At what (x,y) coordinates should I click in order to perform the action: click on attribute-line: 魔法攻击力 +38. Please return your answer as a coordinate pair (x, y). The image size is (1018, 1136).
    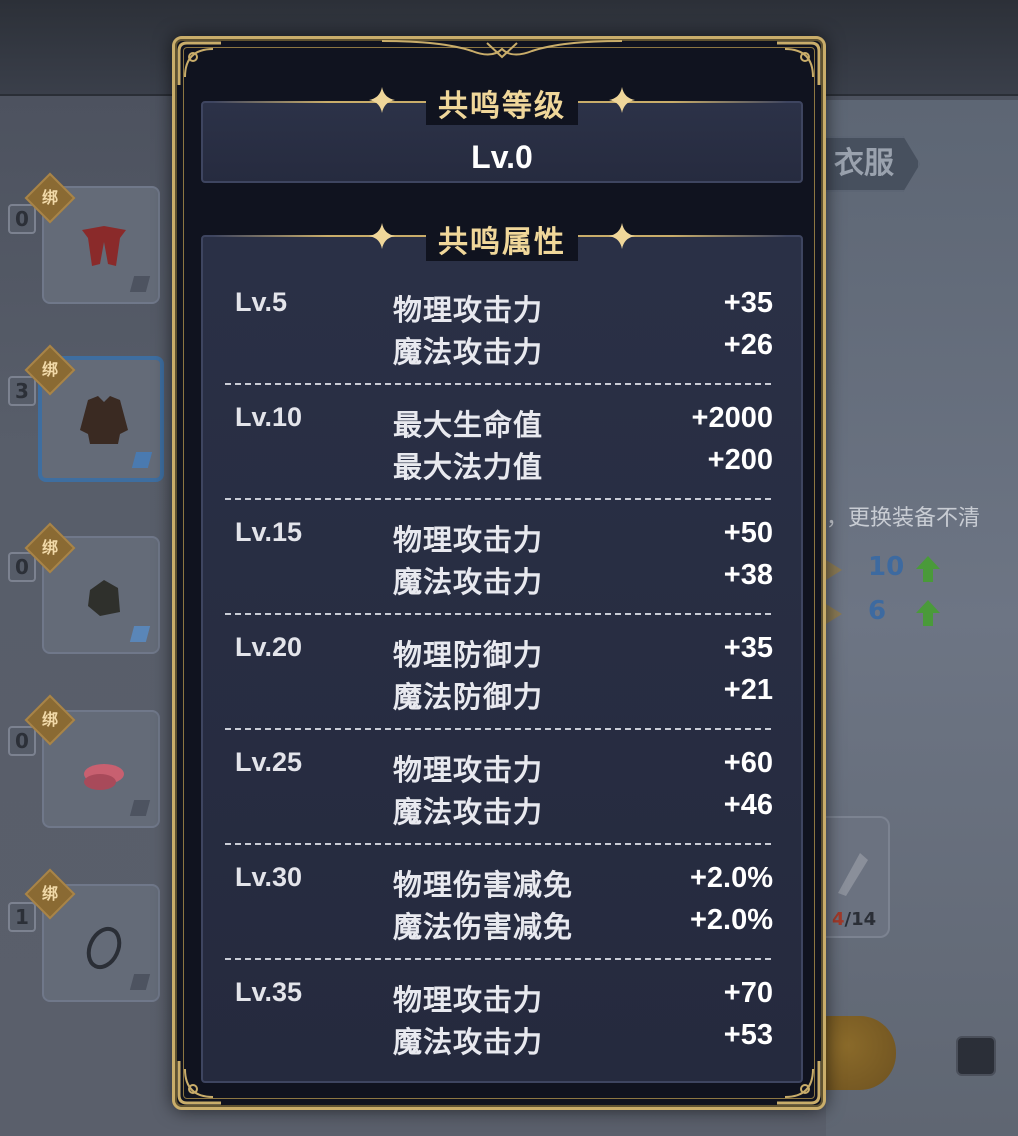
    Looking at the image, I should click on (504, 580).